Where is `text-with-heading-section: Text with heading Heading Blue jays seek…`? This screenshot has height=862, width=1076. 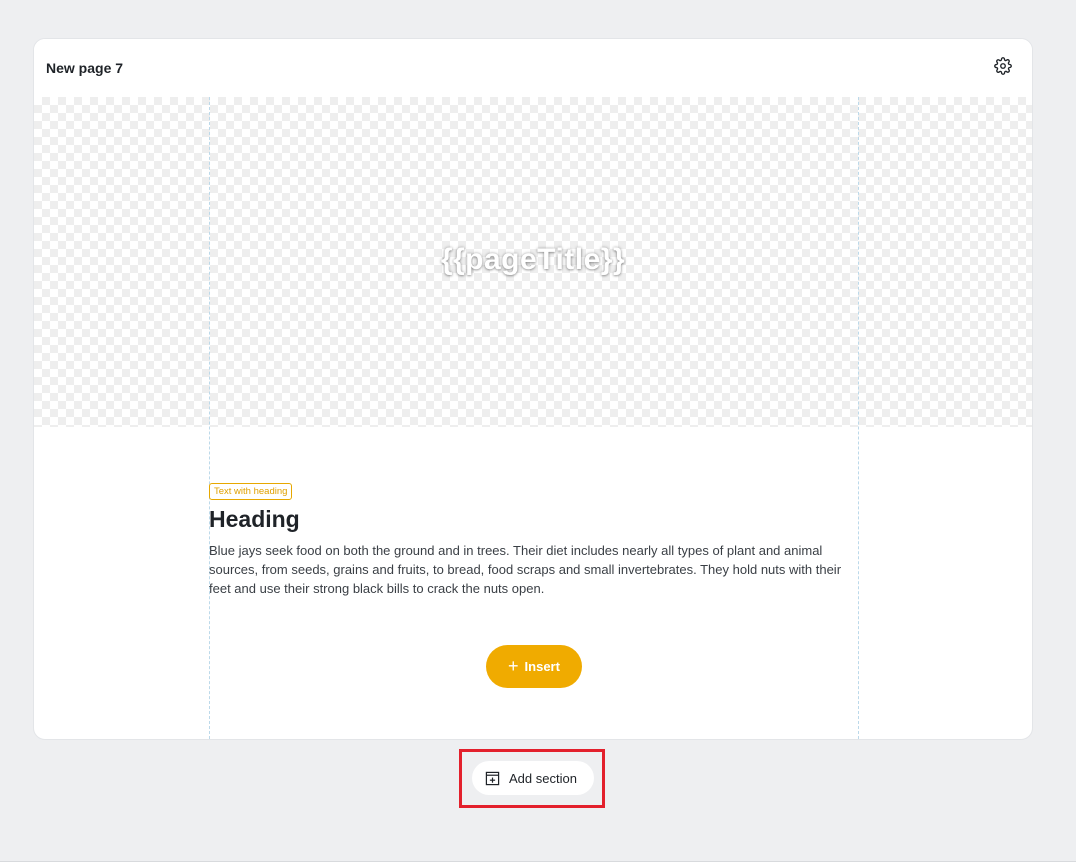
text-with-heading-section: Text with heading Heading Blue jays seek… is located at coordinates (529, 539).